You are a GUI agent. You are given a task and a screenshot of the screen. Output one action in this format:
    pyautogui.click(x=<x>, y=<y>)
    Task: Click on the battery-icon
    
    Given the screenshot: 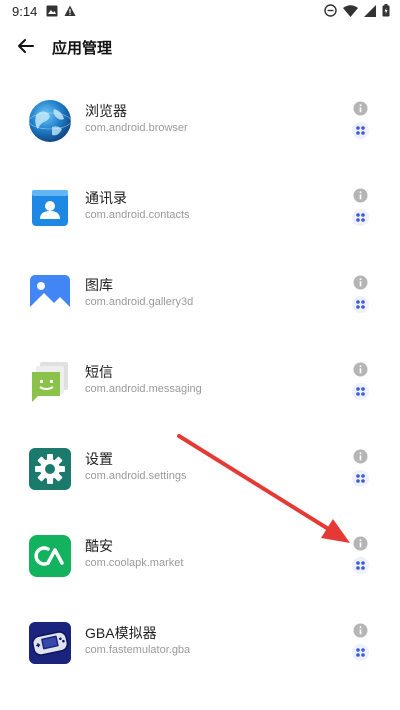 What is the action you would take?
    pyautogui.click(x=386, y=10)
    